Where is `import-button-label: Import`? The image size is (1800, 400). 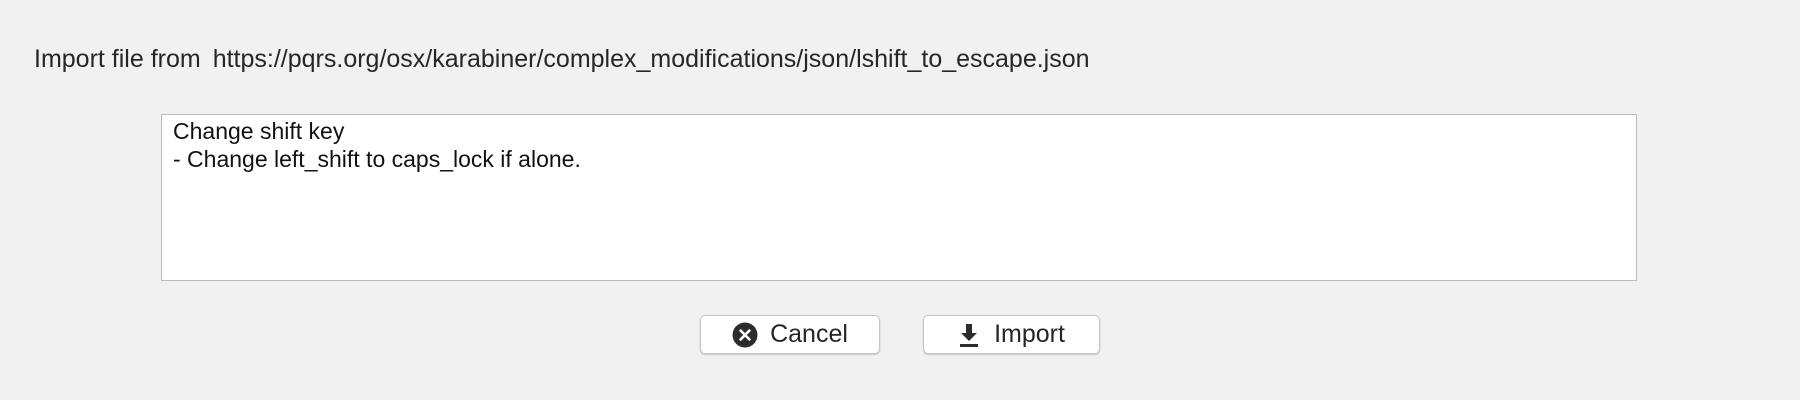 import-button-label: Import is located at coordinates (1029, 334).